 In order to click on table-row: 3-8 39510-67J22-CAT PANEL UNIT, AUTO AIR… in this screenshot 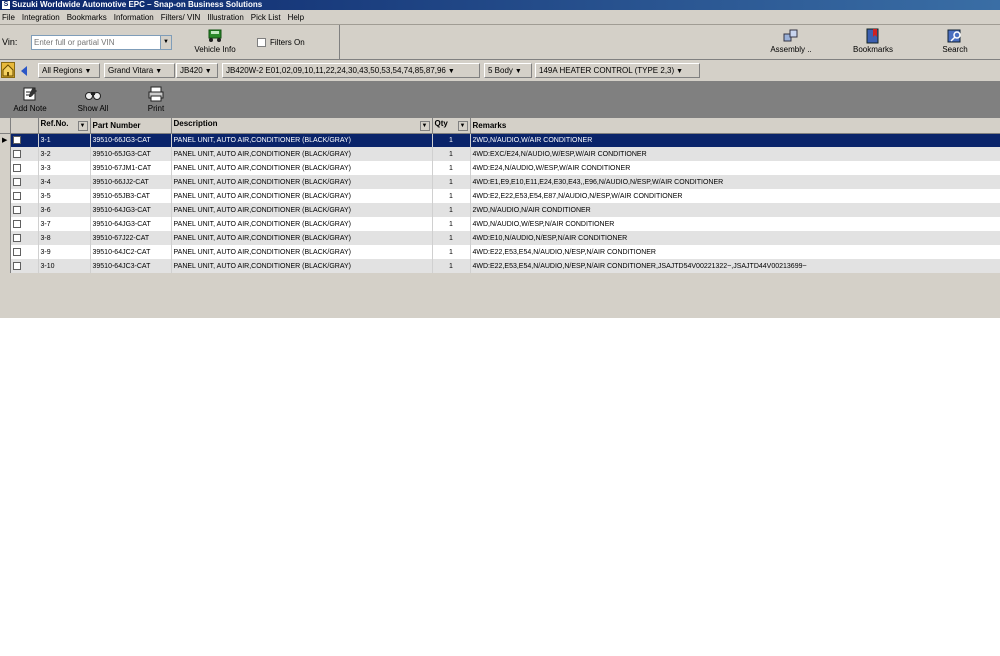, I will do `click(500, 238)`.